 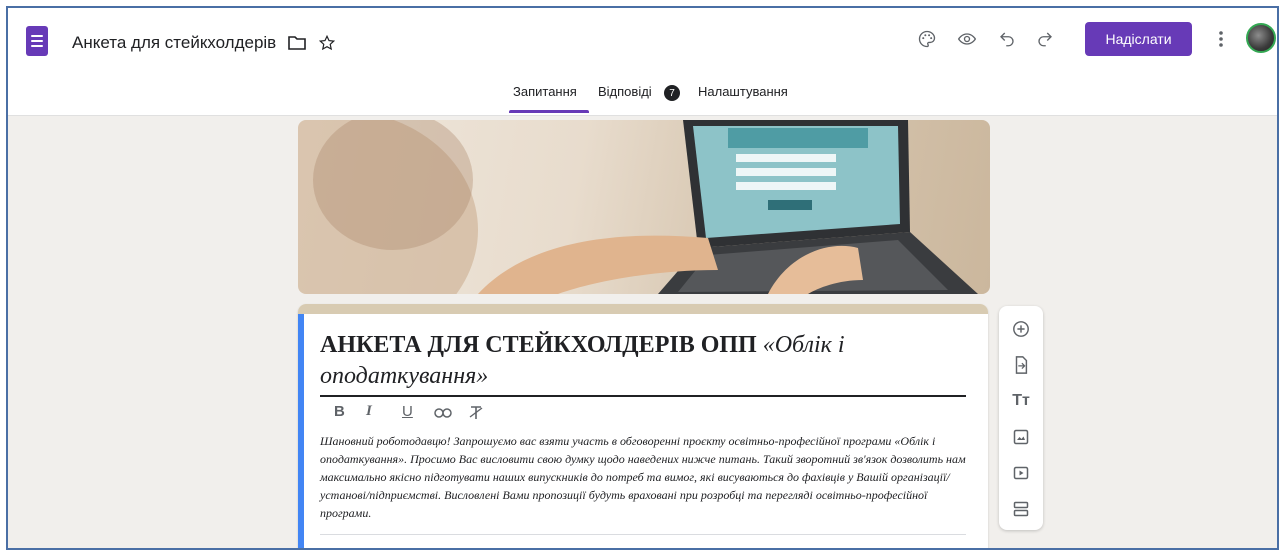 What do you see at coordinates (643, 309) in the screenshot?
I see `theme-color-bar` at bounding box center [643, 309].